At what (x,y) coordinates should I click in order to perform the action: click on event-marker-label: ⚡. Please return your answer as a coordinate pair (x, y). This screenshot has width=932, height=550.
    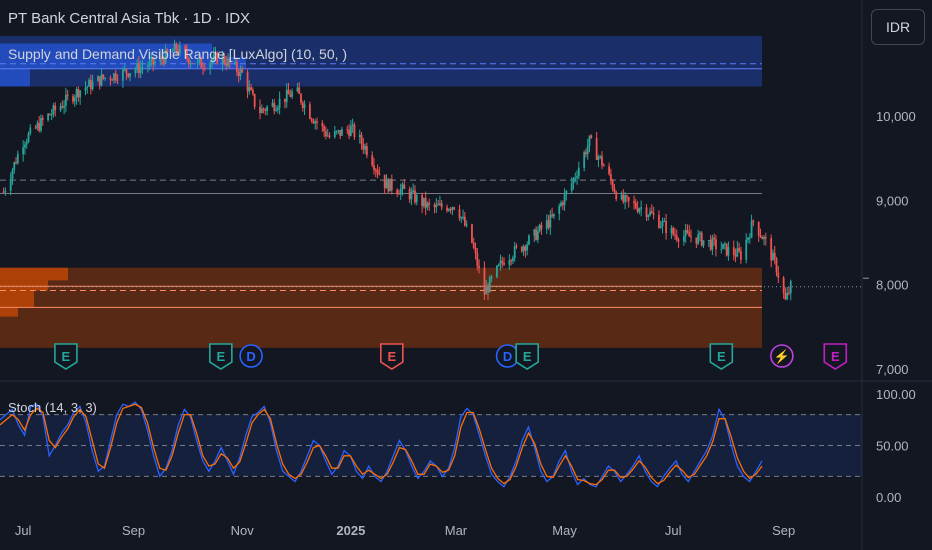
    Looking at the image, I should click on (782, 357).